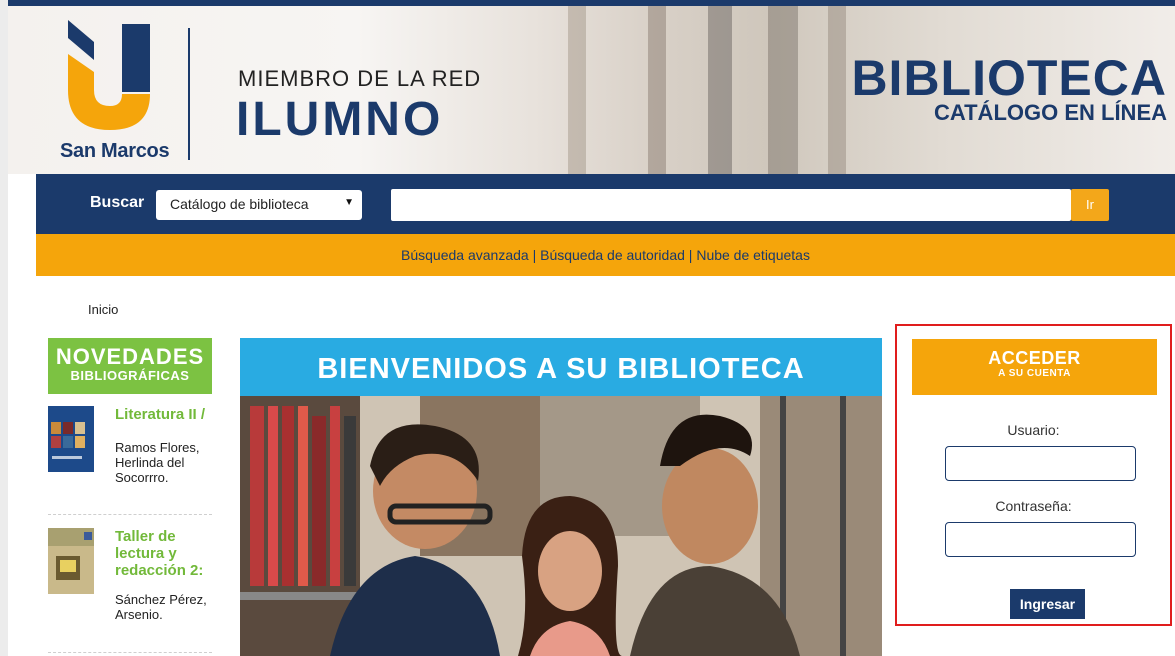 The height and width of the screenshot is (656, 1175). What do you see at coordinates (1034, 373) in the screenshot?
I see `login-subtitle: A SU CUENTA` at bounding box center [1034, 373].